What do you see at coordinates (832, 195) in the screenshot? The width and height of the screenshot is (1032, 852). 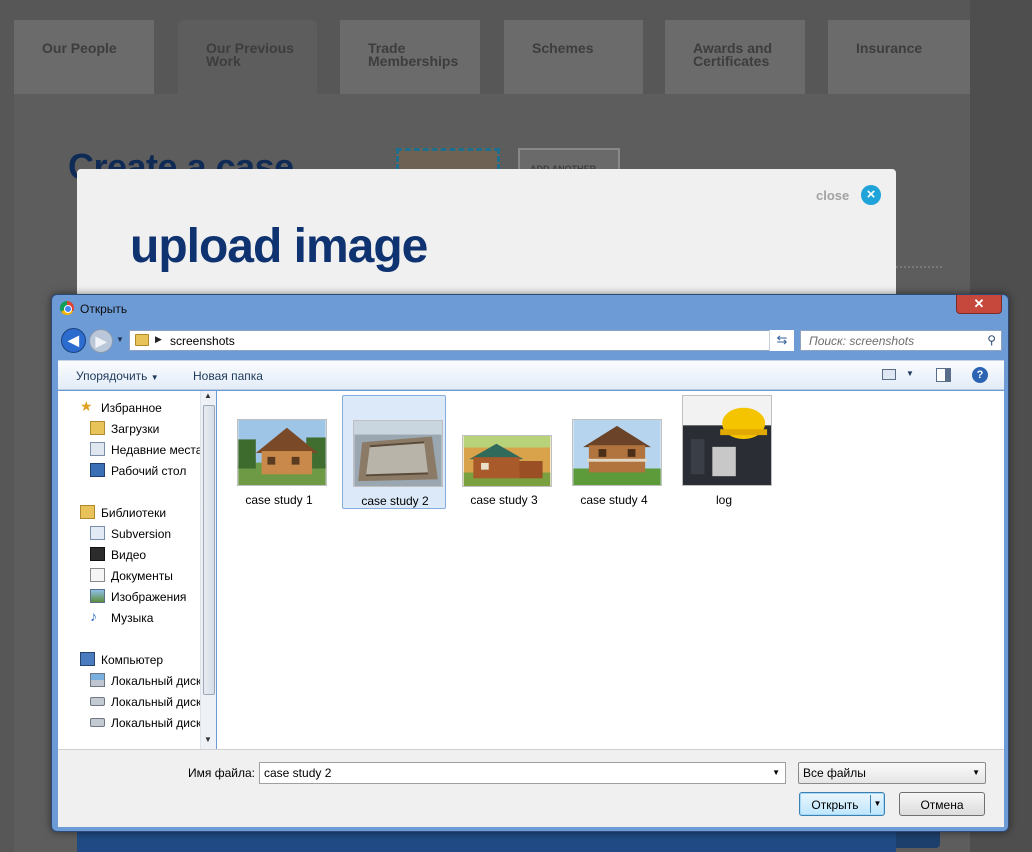 I see `modal-close-label: close` at bounding box center [832, 195].